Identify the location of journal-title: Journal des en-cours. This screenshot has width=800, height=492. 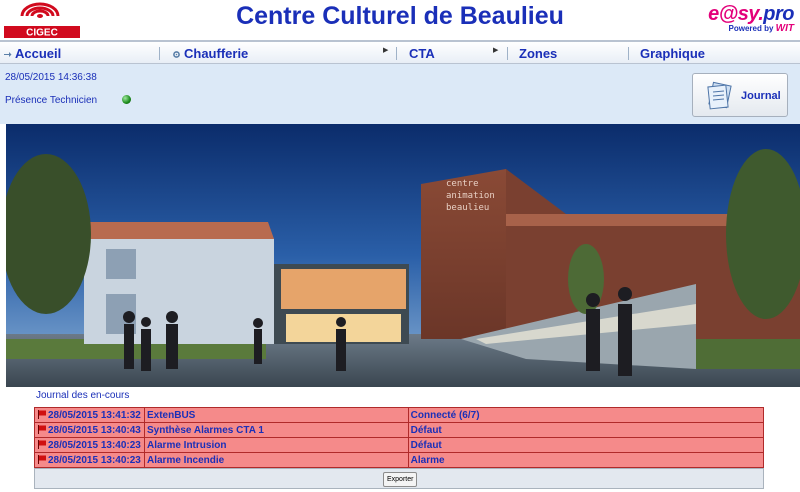
(83, 395).